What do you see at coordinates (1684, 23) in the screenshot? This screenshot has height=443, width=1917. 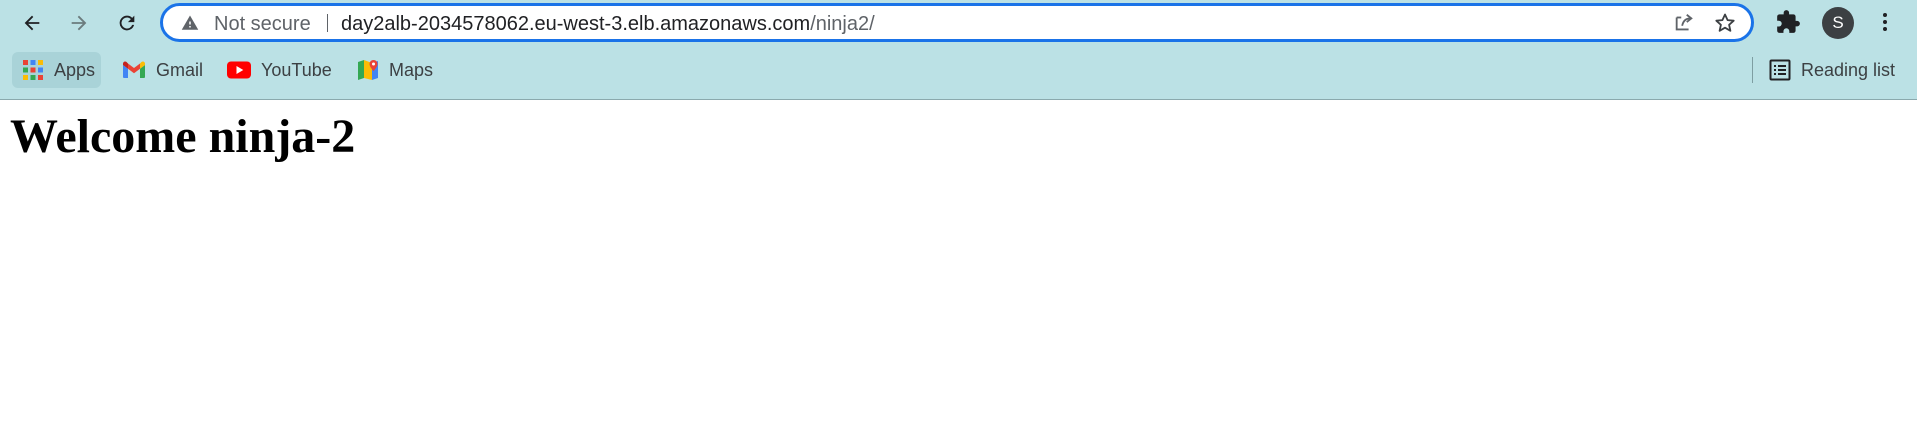 I see `share-icon` at bounding box center [1684, 23].